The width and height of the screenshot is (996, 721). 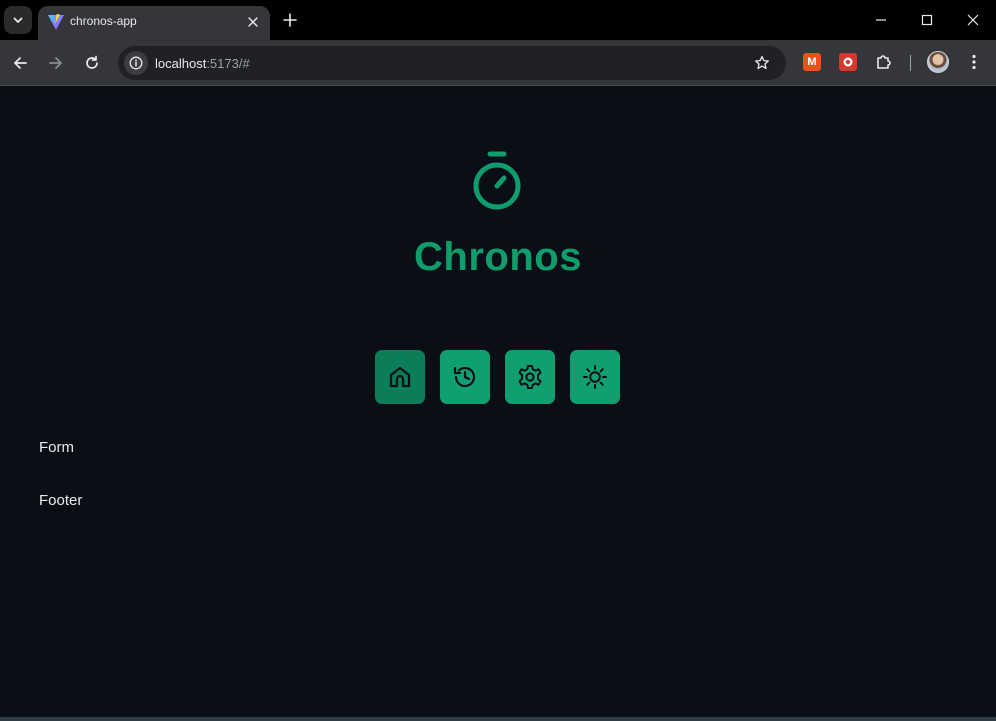 I want to click on browser-menu-button, so click(x=974, y=62).